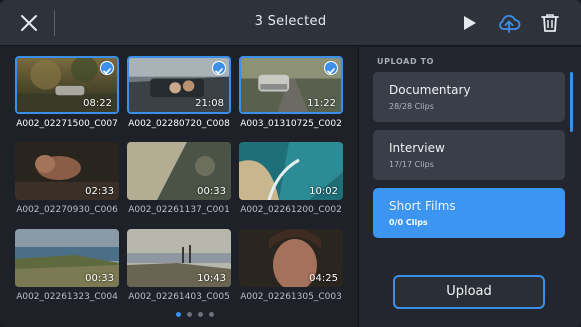  What do you see at coordinates (291, 124) in the screenshot?
I see `clip-name: A003_01310725_C002` at bounding box center [291, 124].